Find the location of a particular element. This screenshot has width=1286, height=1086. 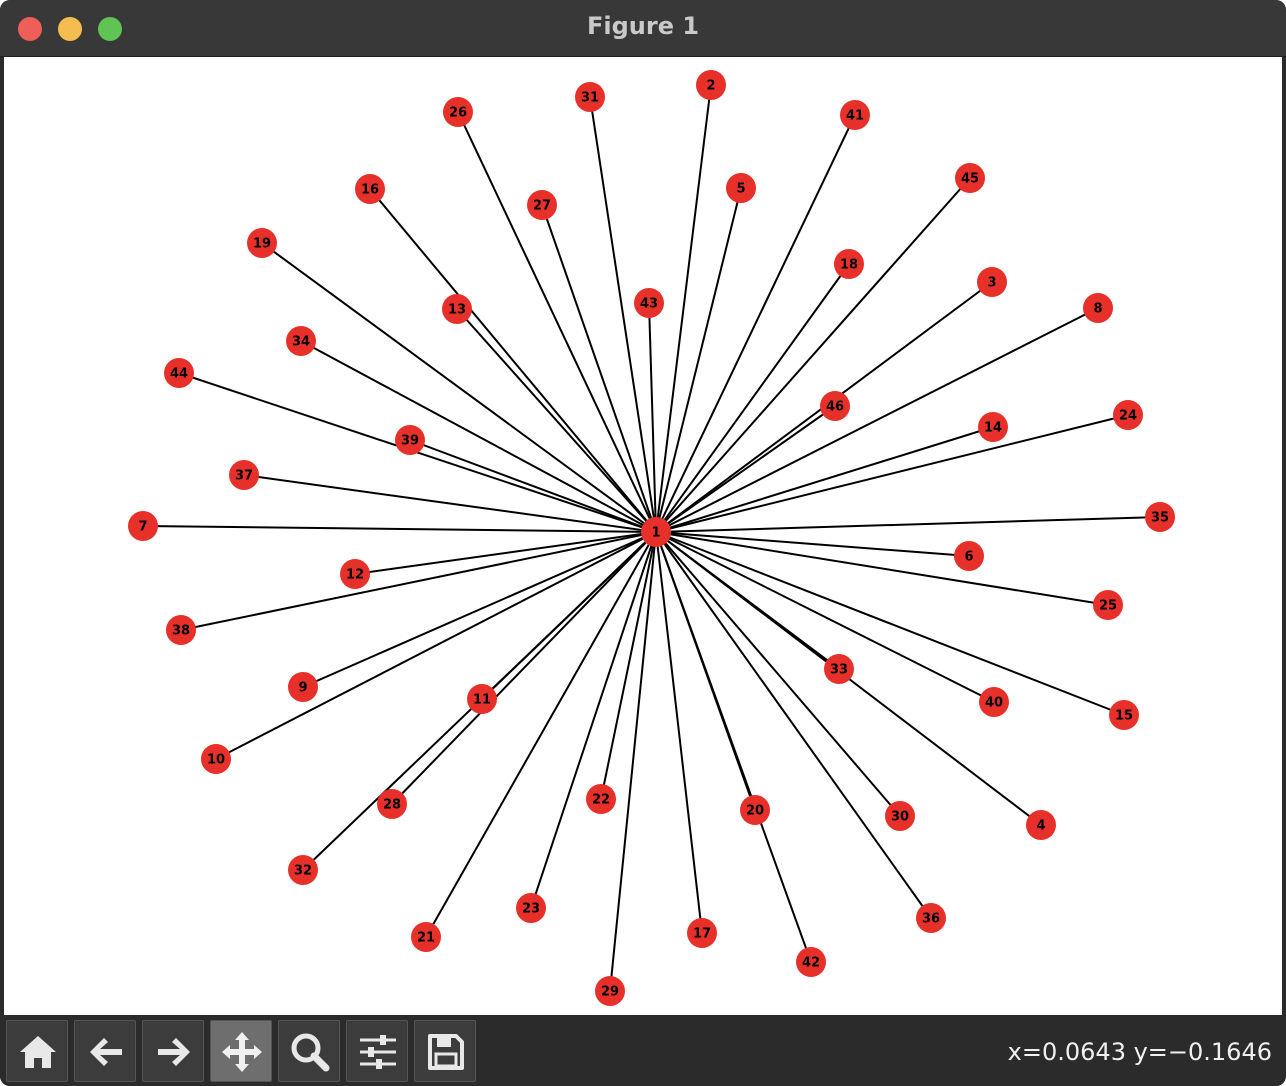

node-label-40: 40 is located at coordinates (994, 703).